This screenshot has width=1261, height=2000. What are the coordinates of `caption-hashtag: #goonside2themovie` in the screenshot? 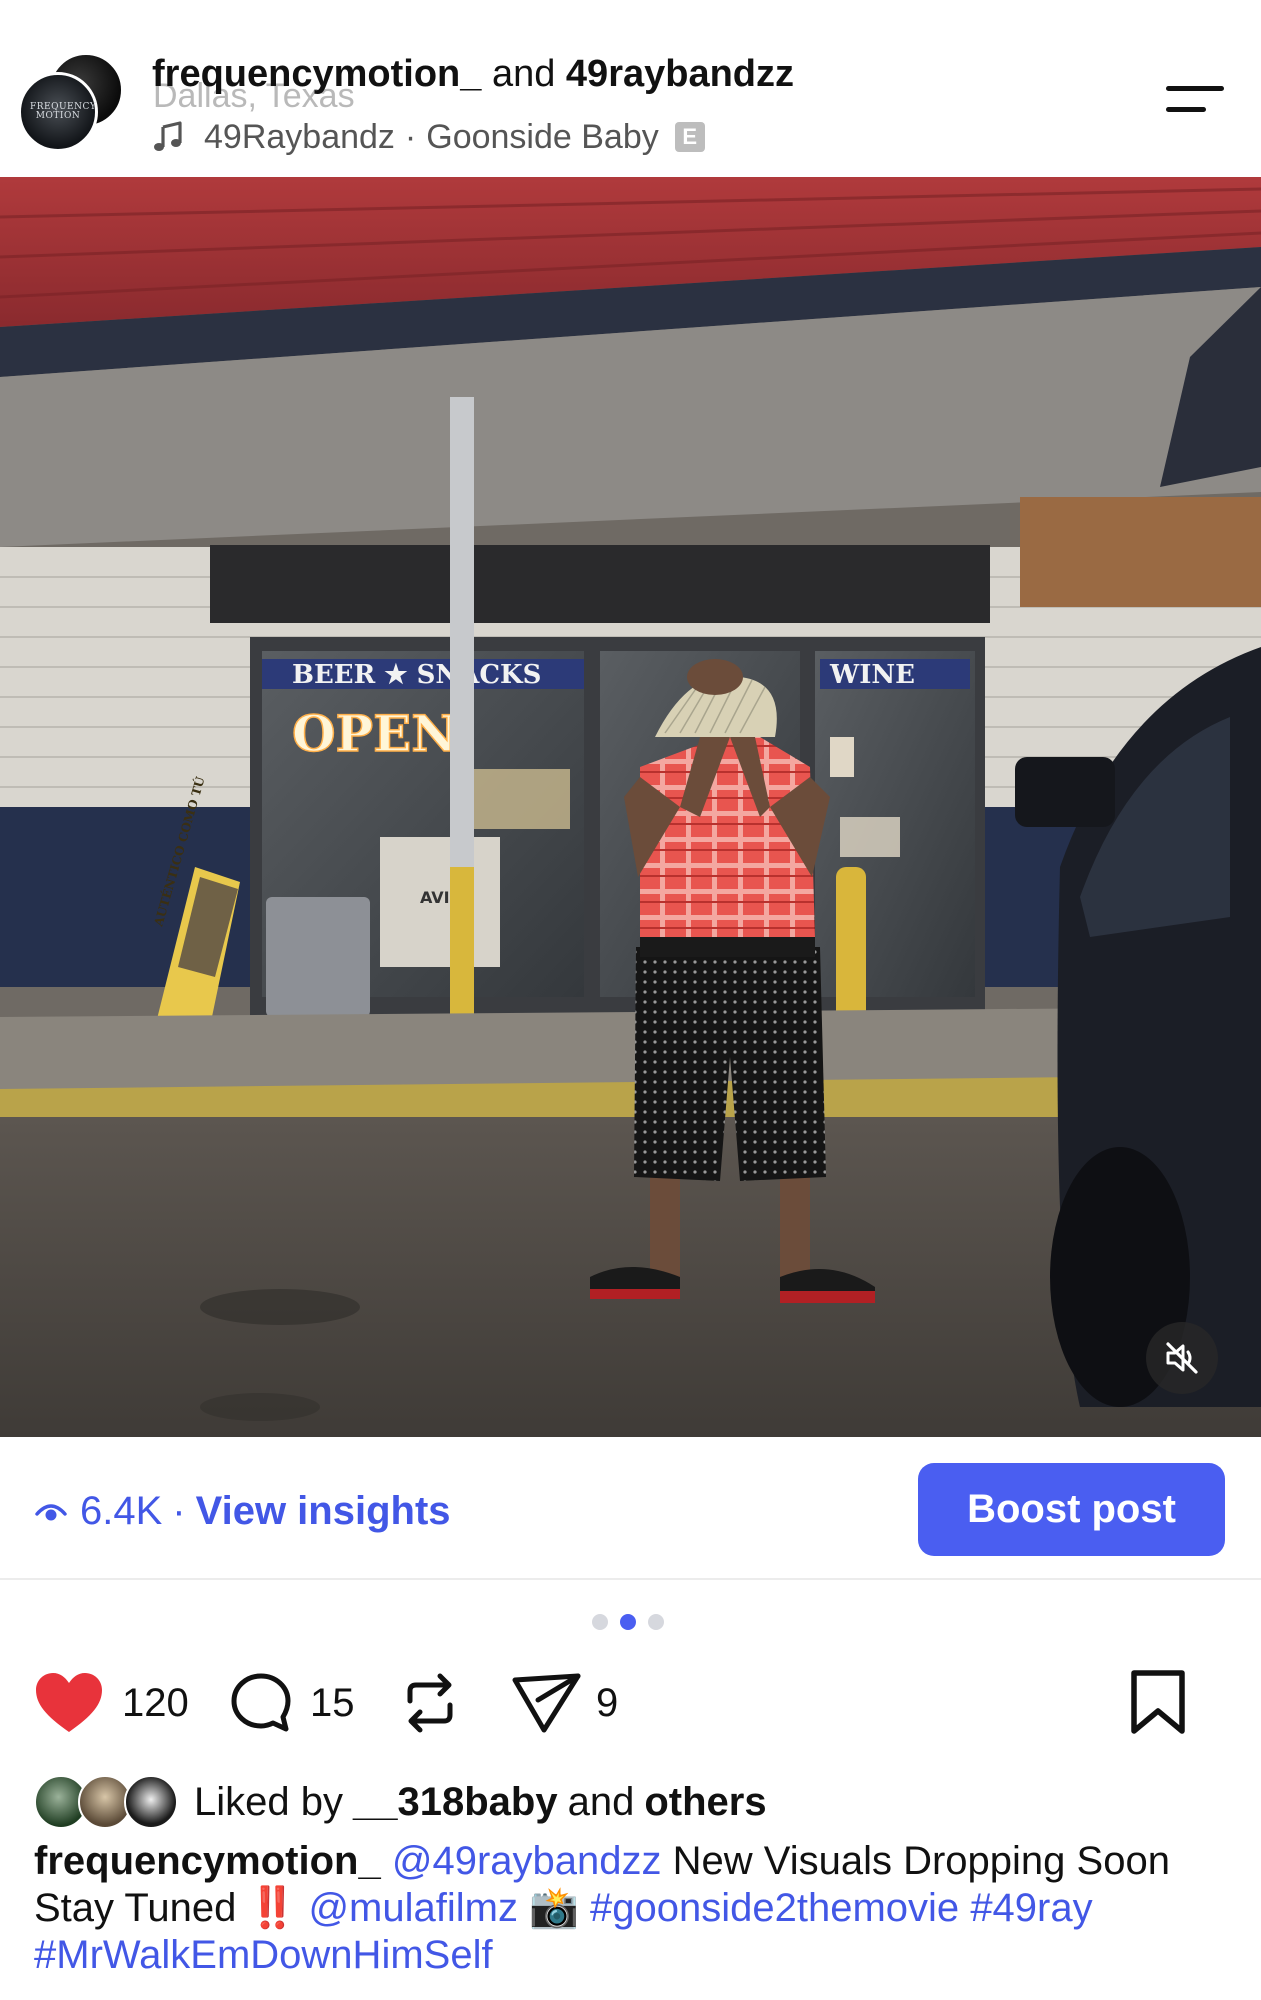 It's located at (774, 1908).